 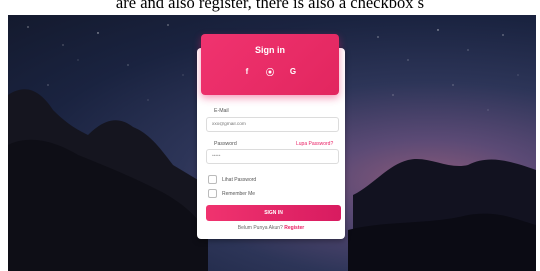 What do you see at coordinates (221, 111) in the screenshot?
I see `email-label: E-Mail` at bounding box center [221, 111].